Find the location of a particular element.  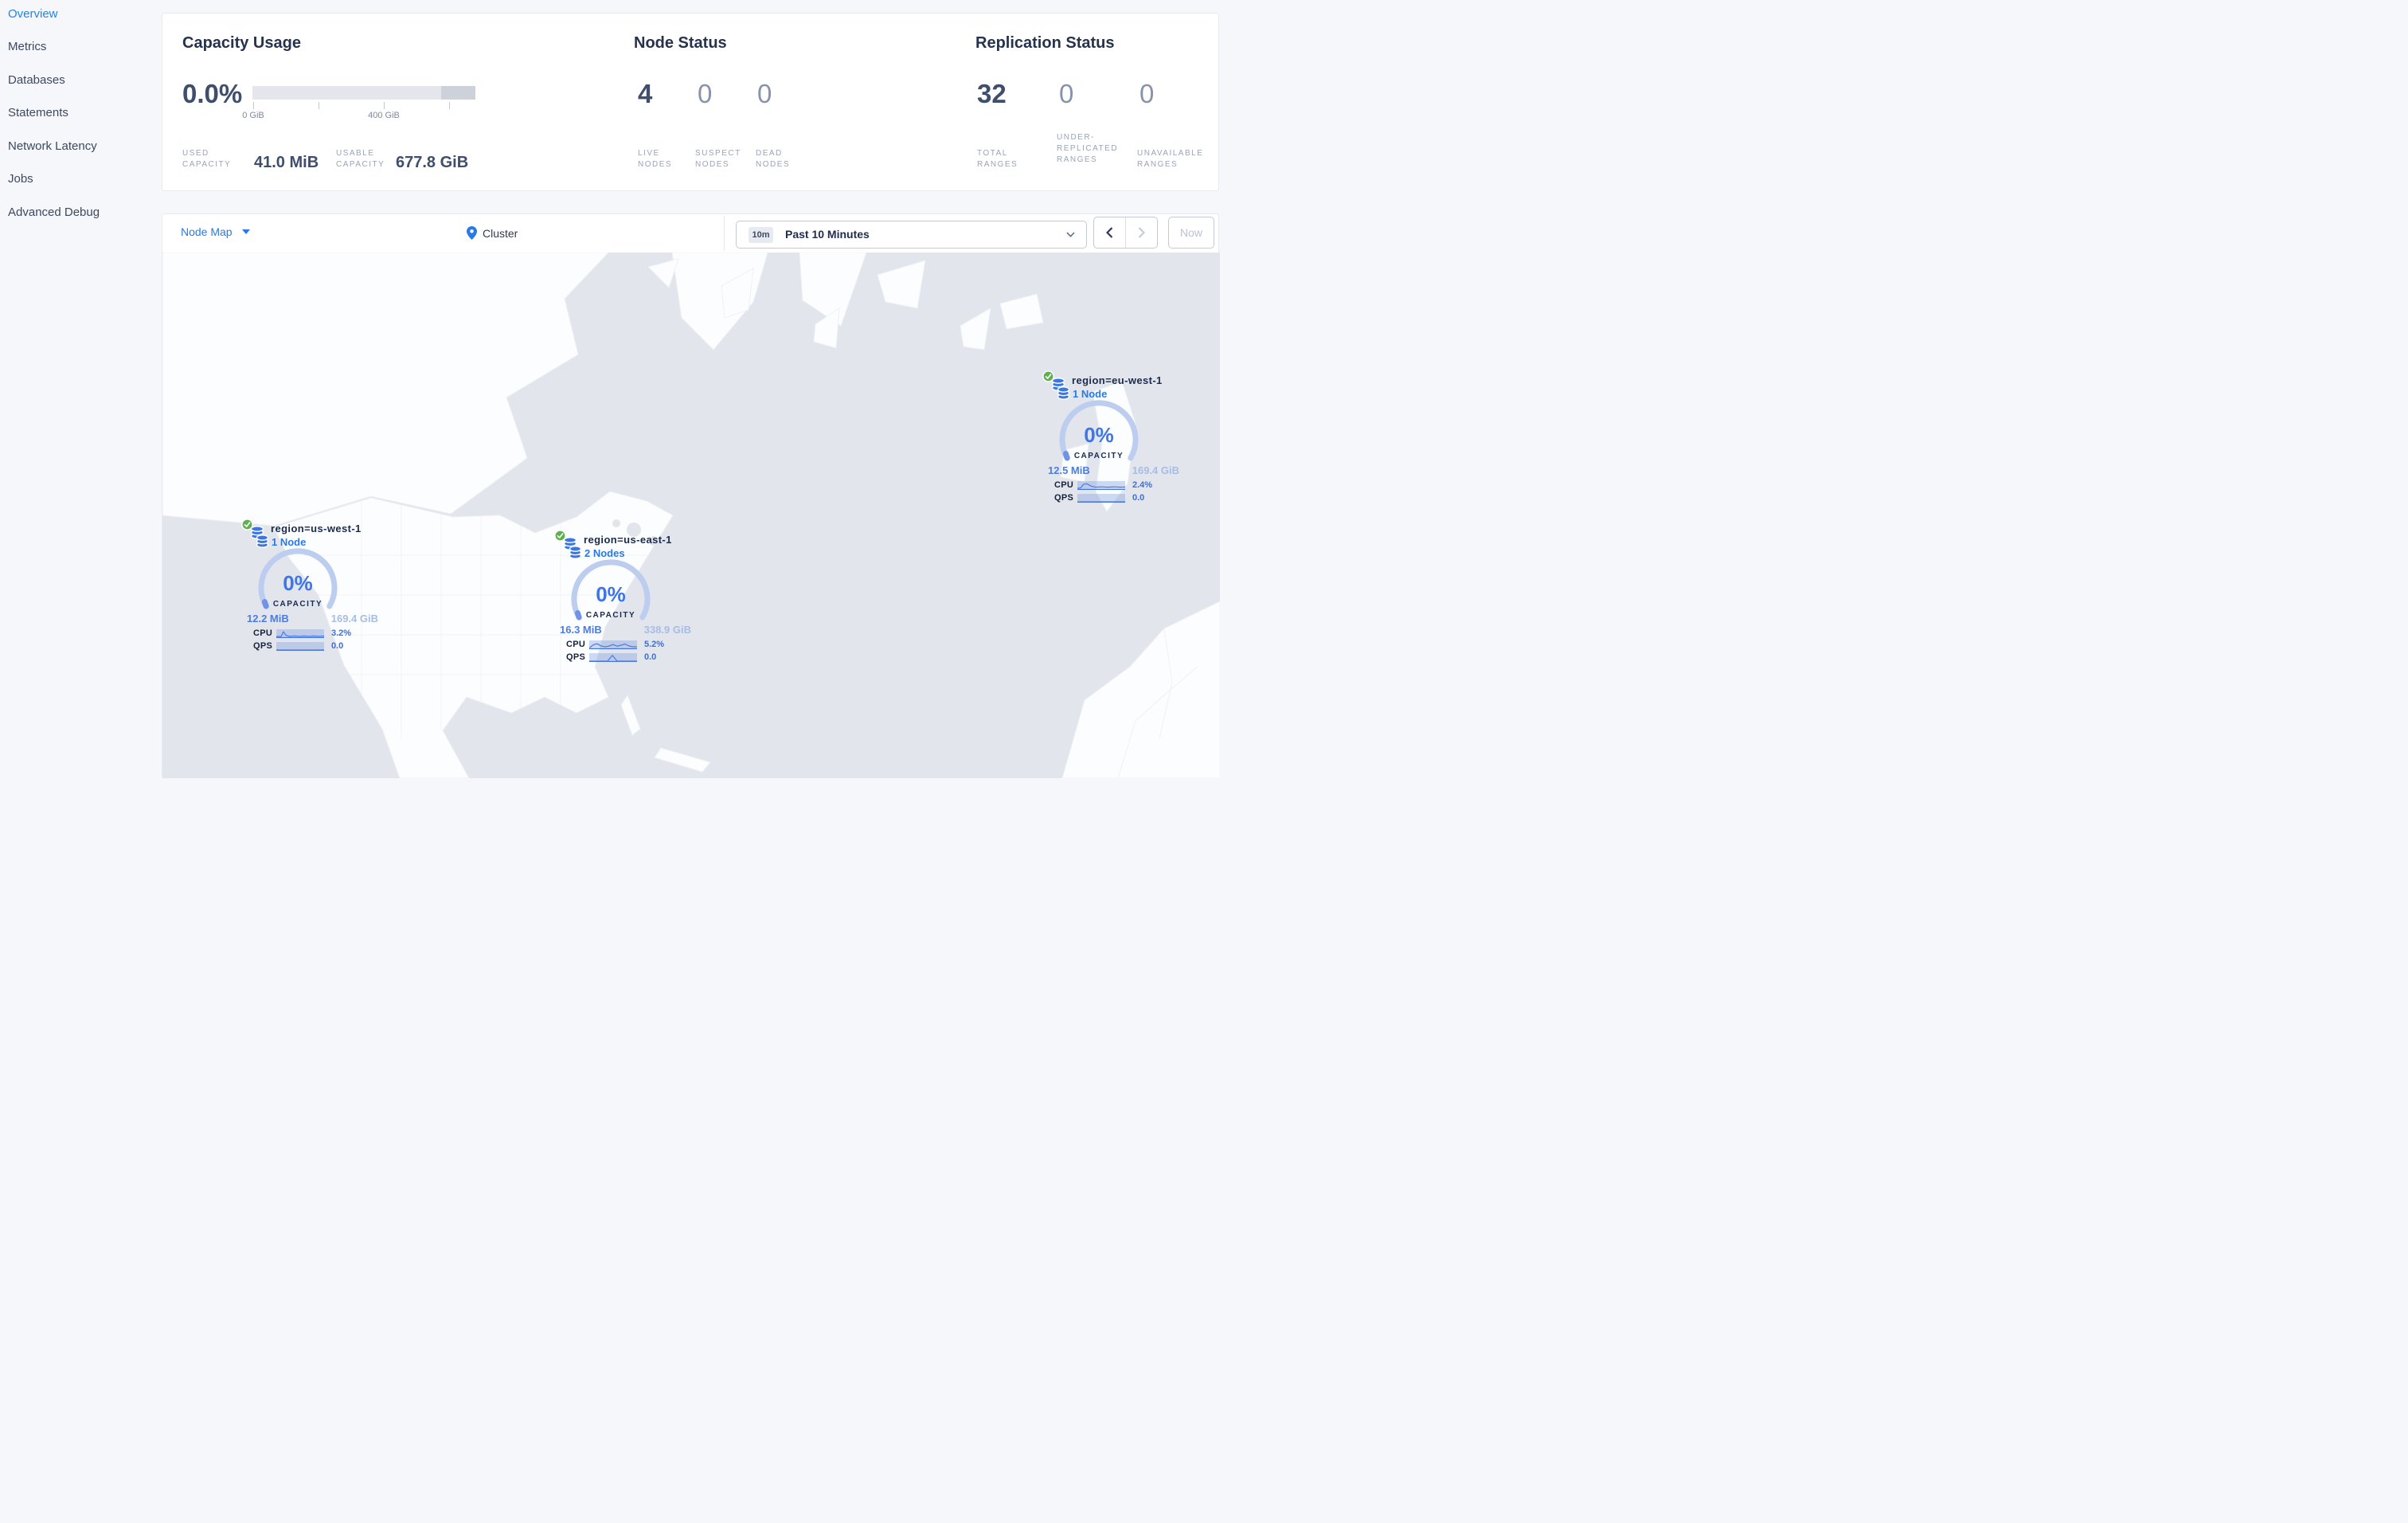

dropdown-triangle-icon is located at coordinates (245, 231).